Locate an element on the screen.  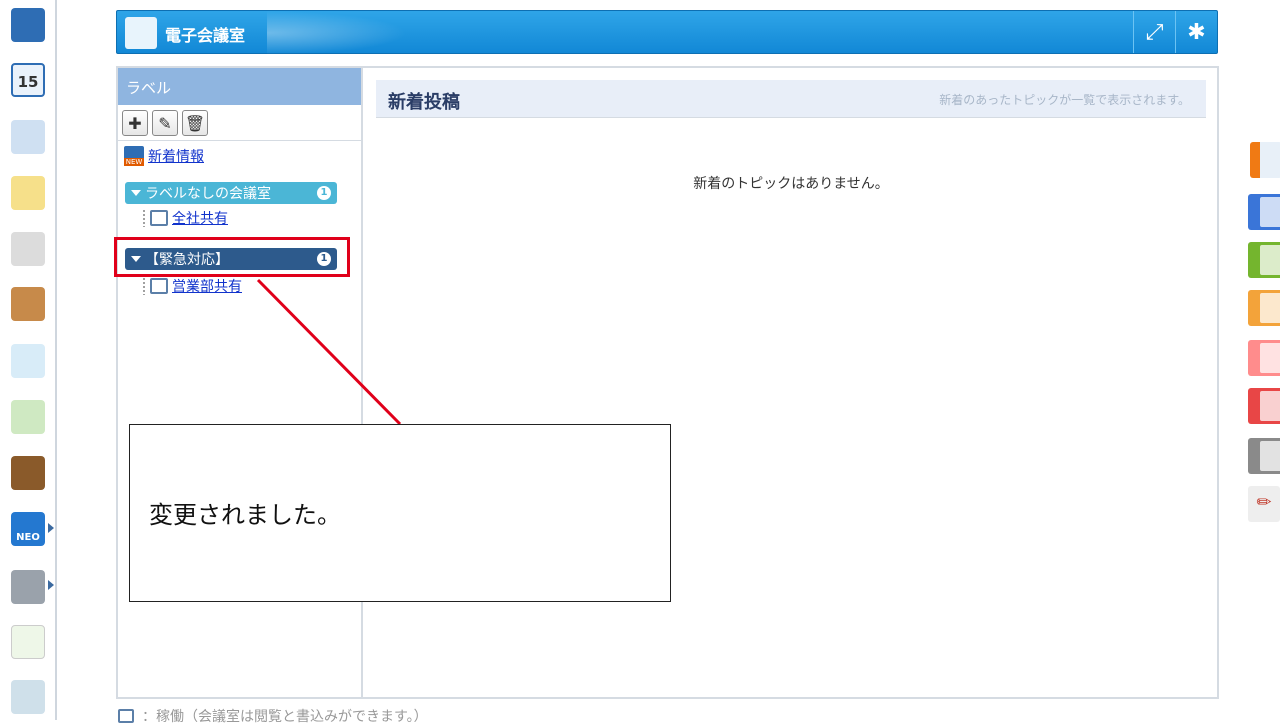
right-palette: ✏ is located at coordinates (1262, 360).